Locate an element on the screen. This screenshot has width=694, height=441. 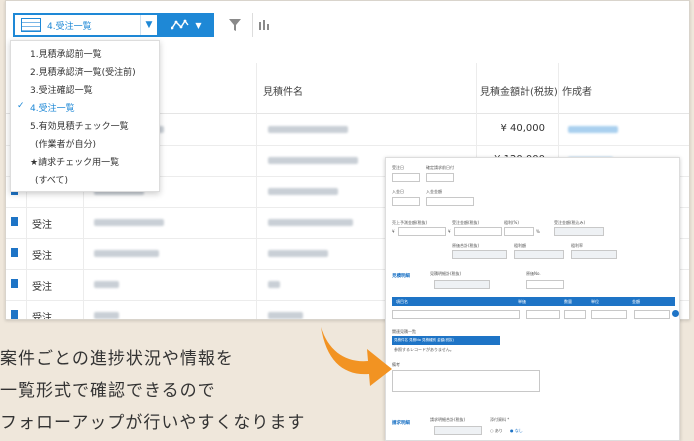
form-label: 確定請求前日付 is located at coordinates (440, 167).